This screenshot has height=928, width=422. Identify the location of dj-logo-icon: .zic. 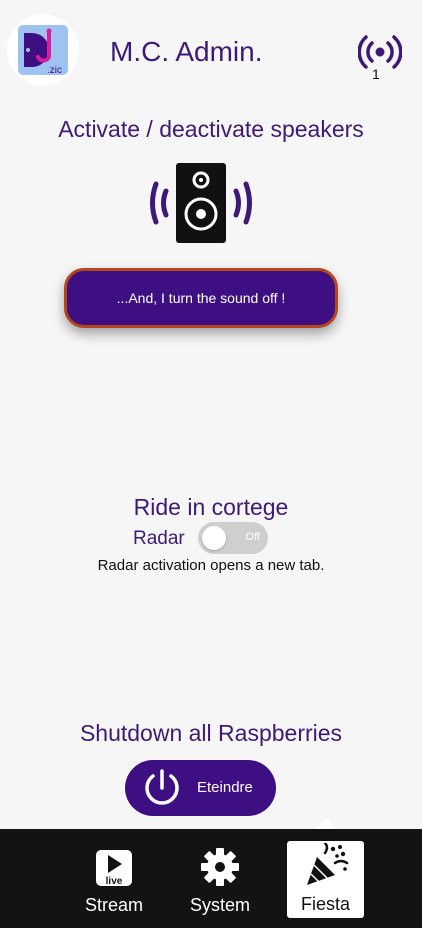
(43, 52).